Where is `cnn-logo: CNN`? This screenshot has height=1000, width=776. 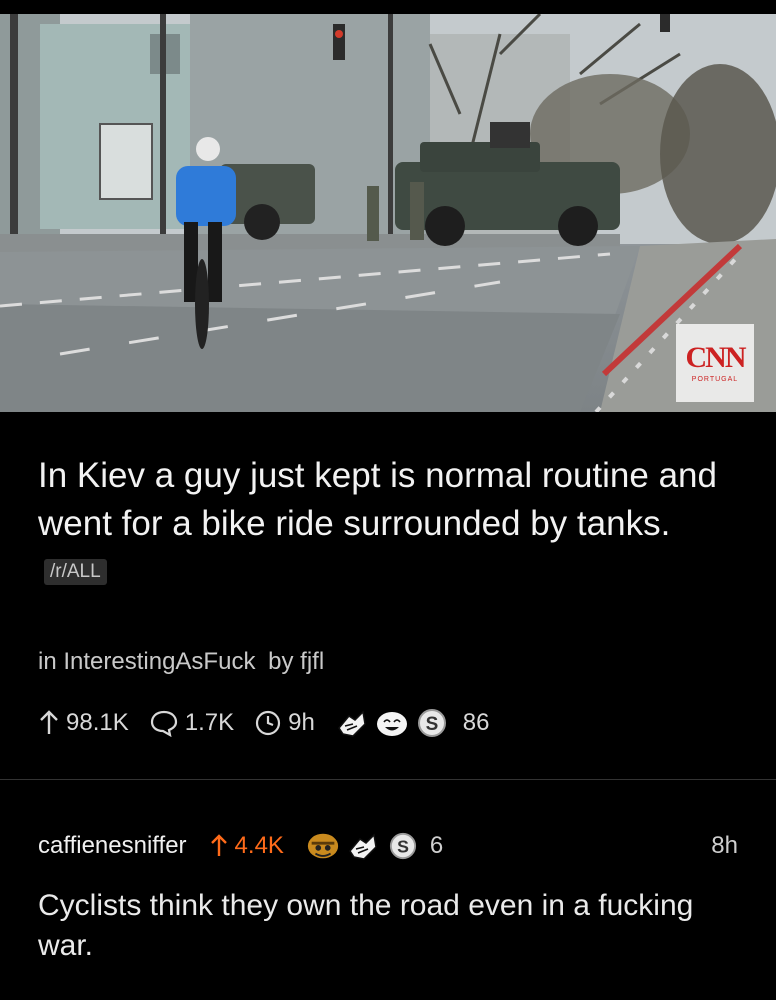 cnn-logo: CNN is located at coordinates (716, 357).